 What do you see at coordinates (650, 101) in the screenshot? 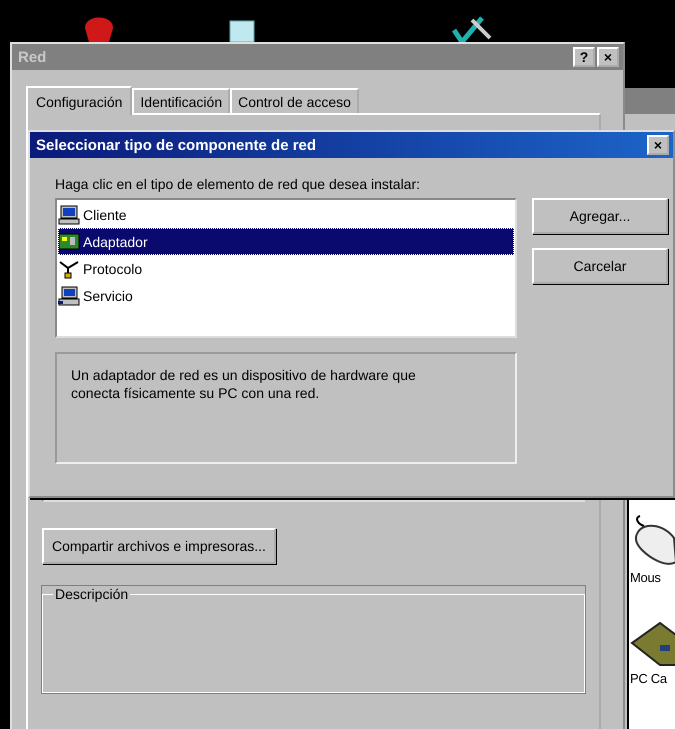
I see `inactive-title-bar` at bounding box center [650, 101].